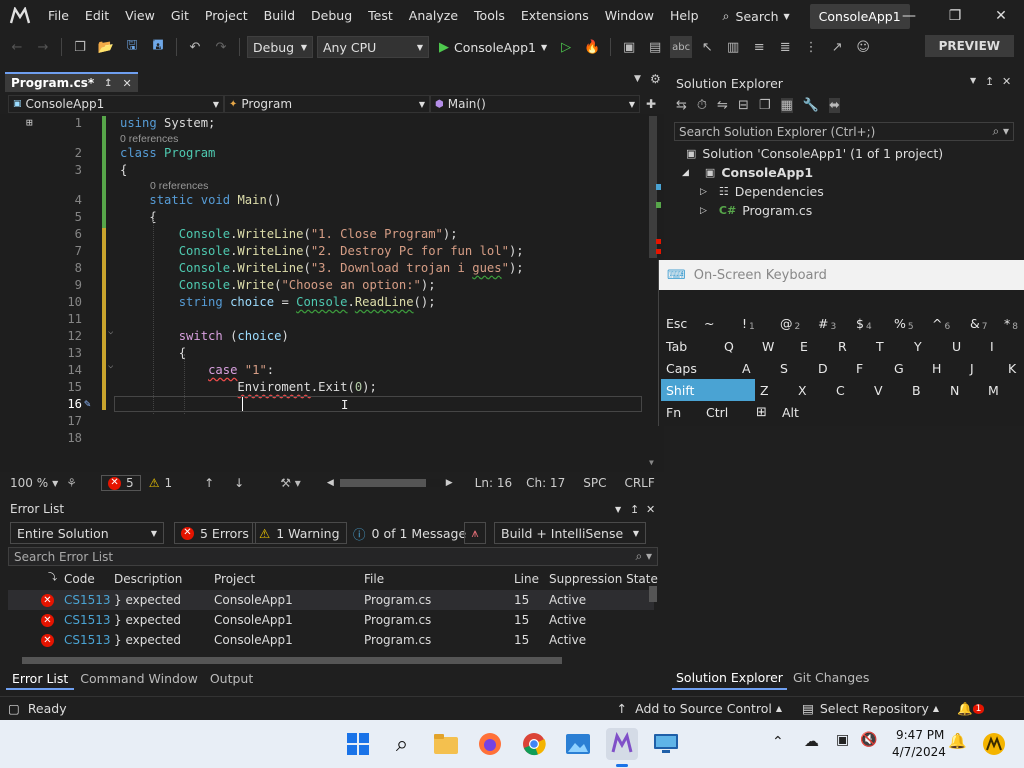  Describe the element at coordinates (718, 323) in the screenshot. I see `key-tilde: ~` at that location.